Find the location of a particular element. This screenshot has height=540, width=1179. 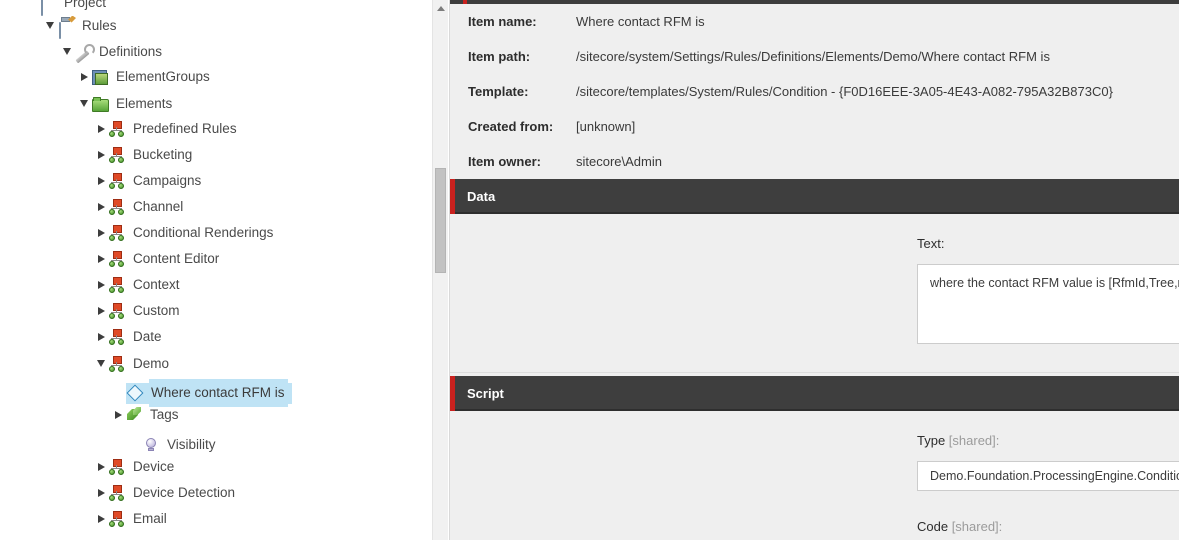

tree-item-content: Content Editor is located at coordinates (165, 259).